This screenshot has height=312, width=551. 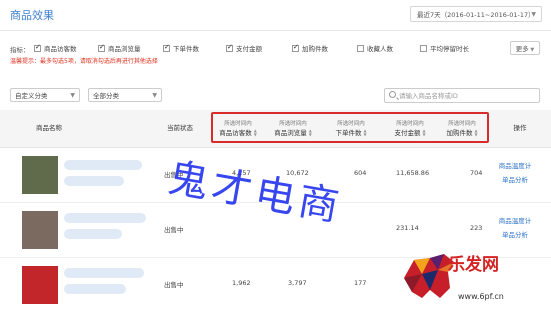 I want to click on col-name: 商品名称, so click(x=49, y=128).